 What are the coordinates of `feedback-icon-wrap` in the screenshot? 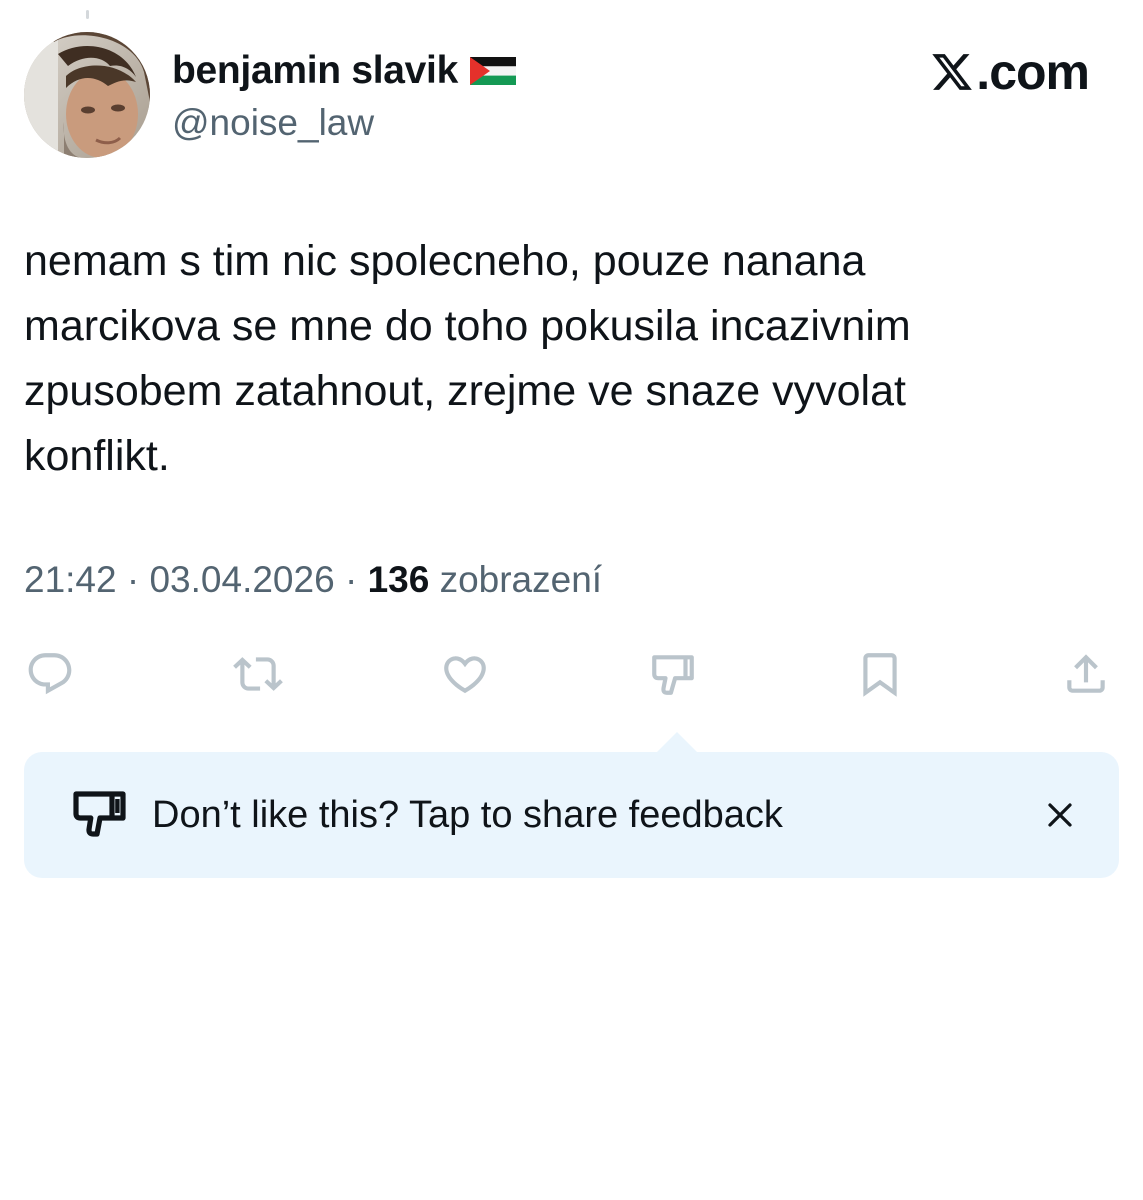 It's located at (100, 815).